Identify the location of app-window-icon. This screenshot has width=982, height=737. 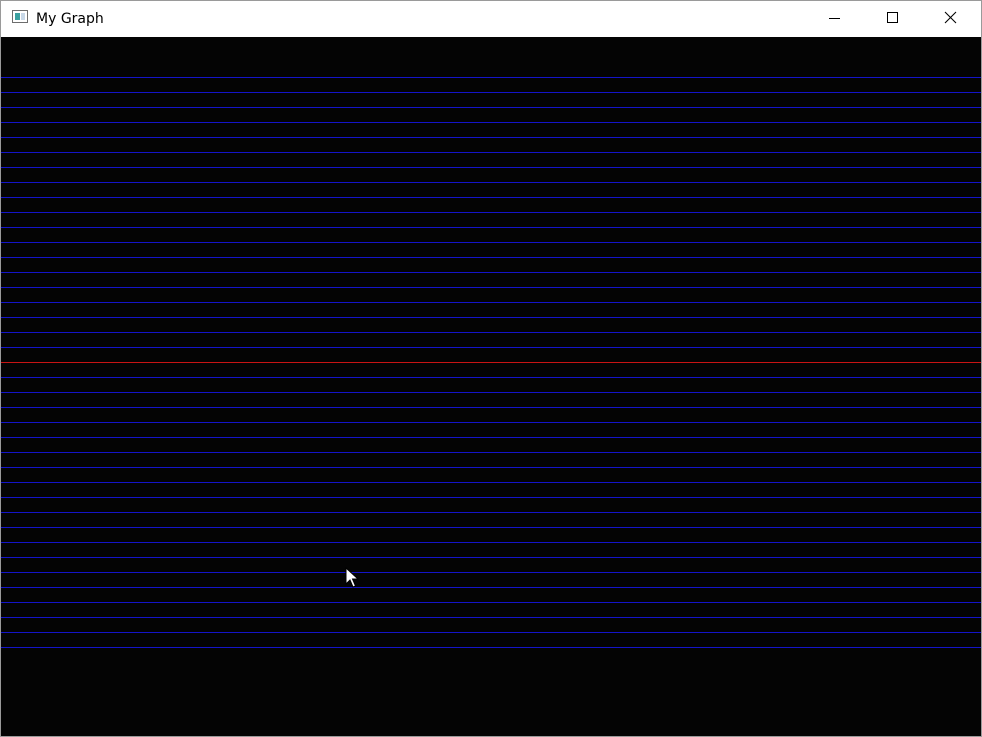
(20, 16).